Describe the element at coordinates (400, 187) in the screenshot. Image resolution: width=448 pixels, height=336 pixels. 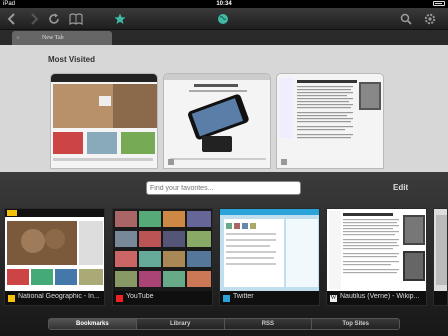
I see `edit-button: Edit` at that location.